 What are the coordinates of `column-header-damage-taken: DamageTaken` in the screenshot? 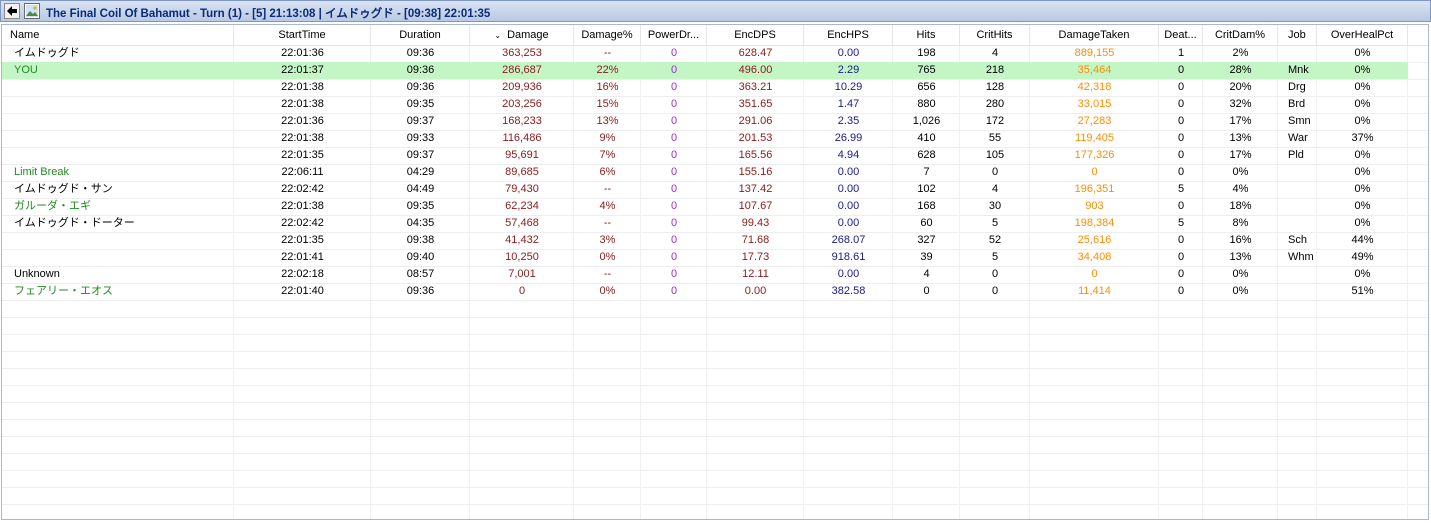 It's located at (1094, 35).